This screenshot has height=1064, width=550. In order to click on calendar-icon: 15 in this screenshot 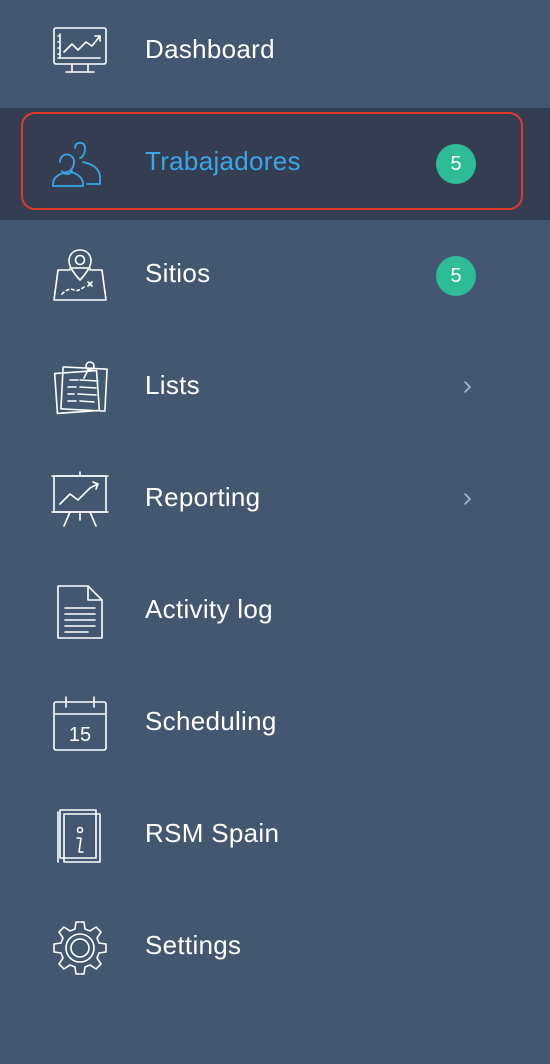, I will do `click(80, 724)`.